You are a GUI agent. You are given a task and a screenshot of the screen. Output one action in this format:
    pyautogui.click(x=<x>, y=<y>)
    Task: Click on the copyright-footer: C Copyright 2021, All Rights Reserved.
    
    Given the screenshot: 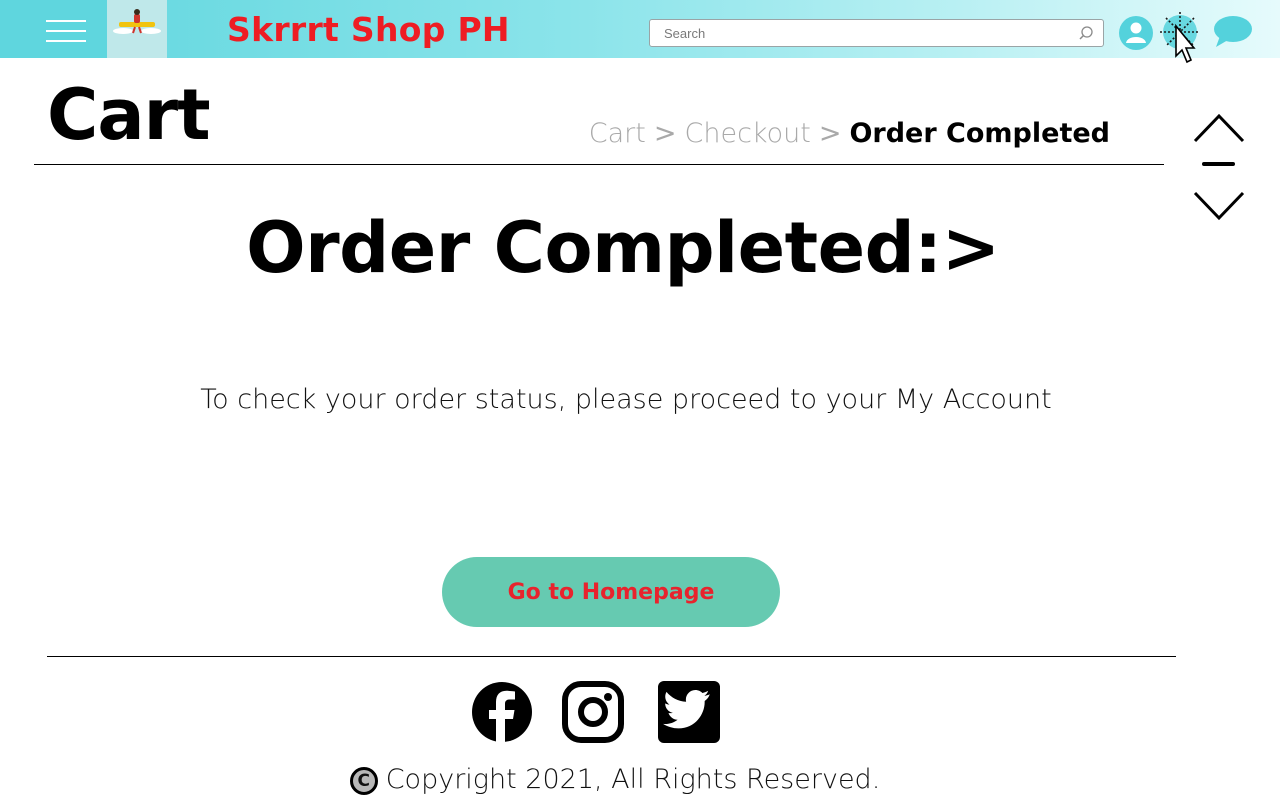 What is the action you would take?
    pyautogui.click(x=615, y=779)
    